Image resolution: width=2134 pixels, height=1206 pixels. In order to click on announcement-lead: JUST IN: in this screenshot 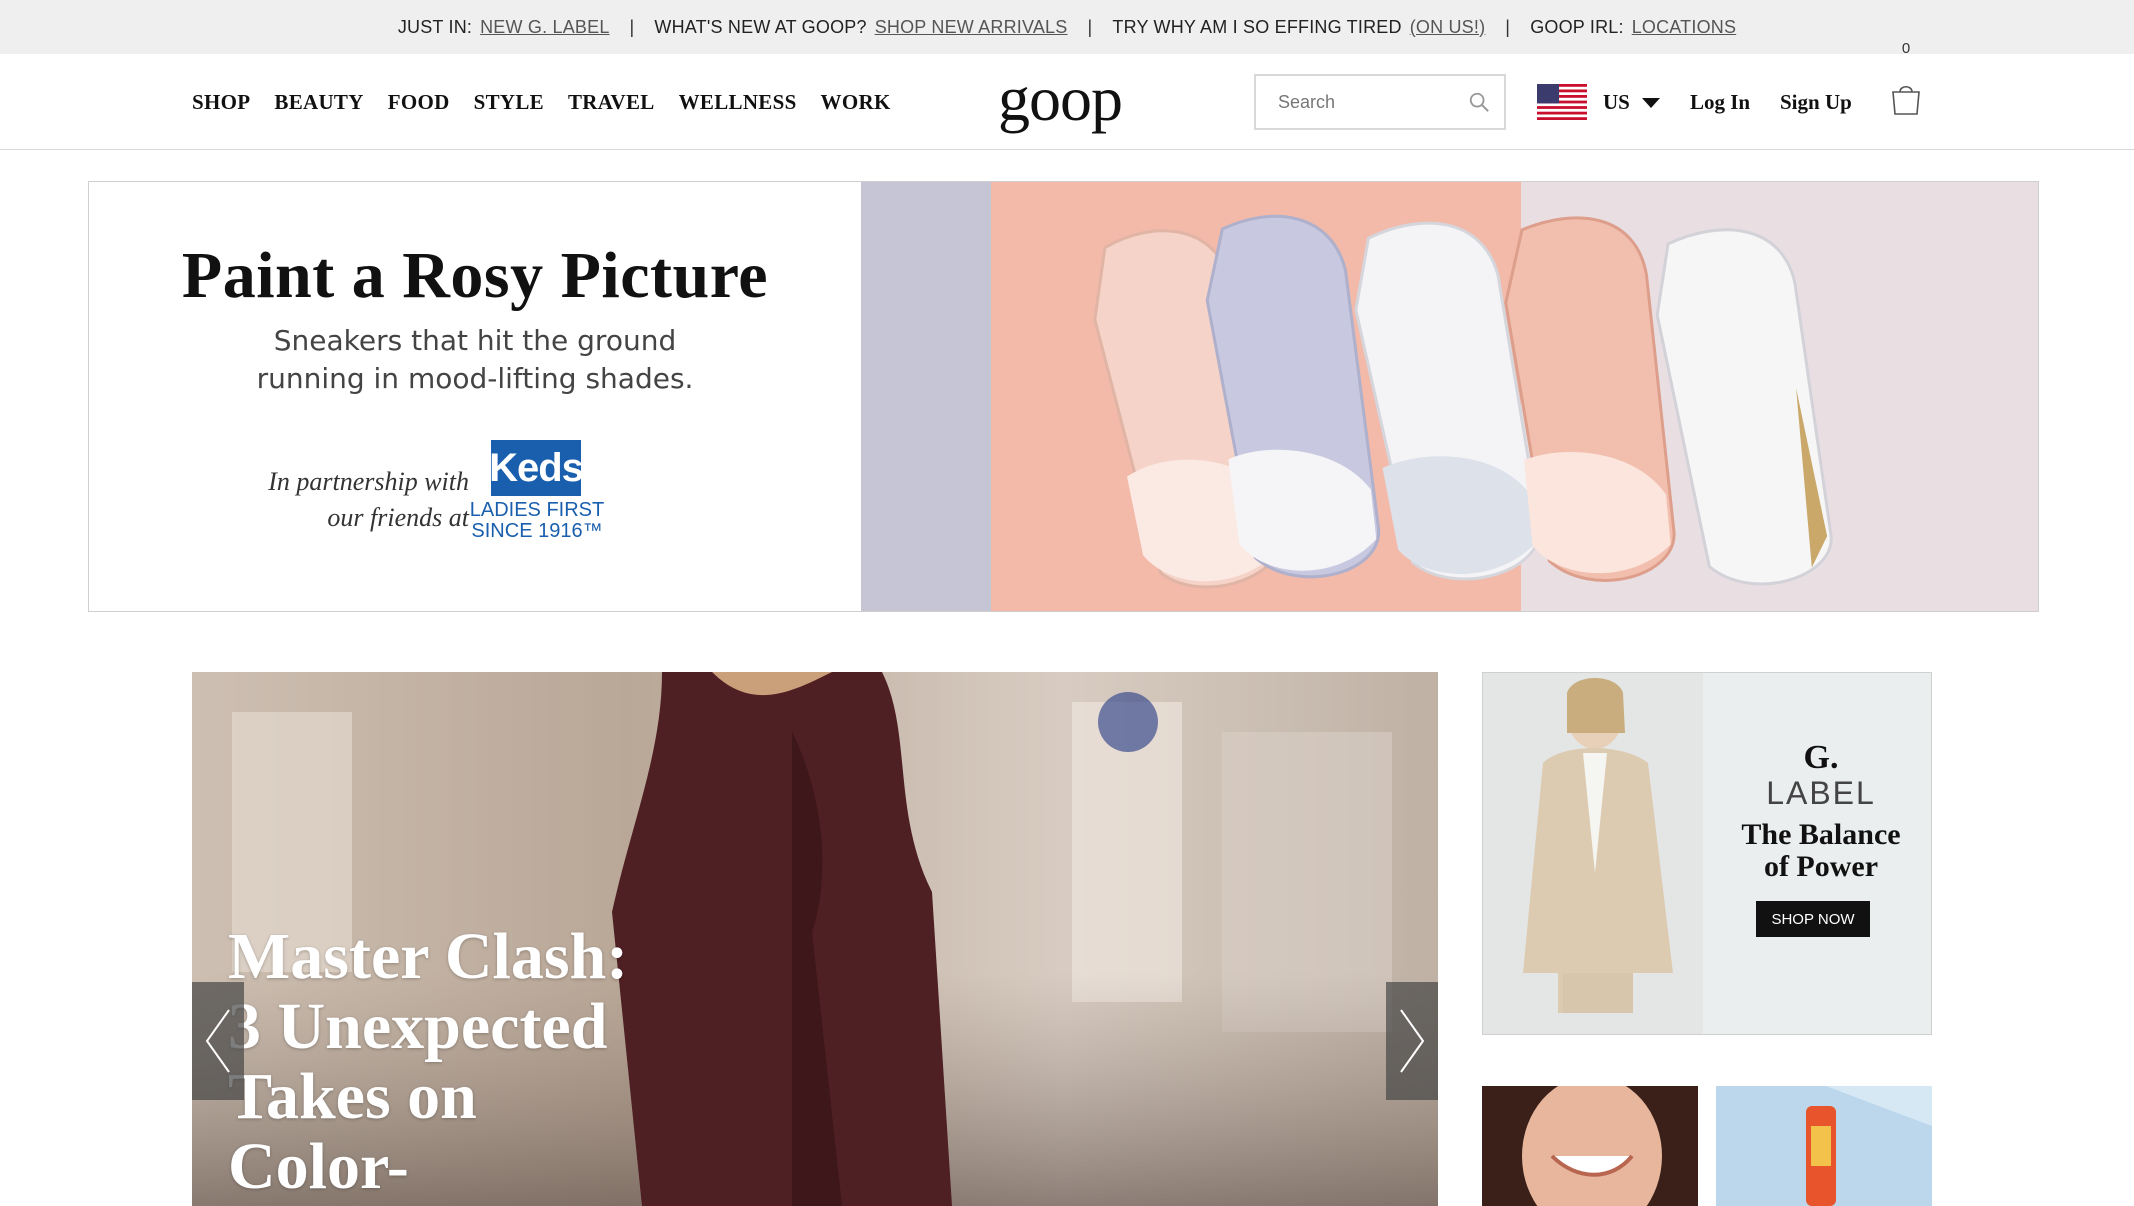, I will do `click(435, 26)`.